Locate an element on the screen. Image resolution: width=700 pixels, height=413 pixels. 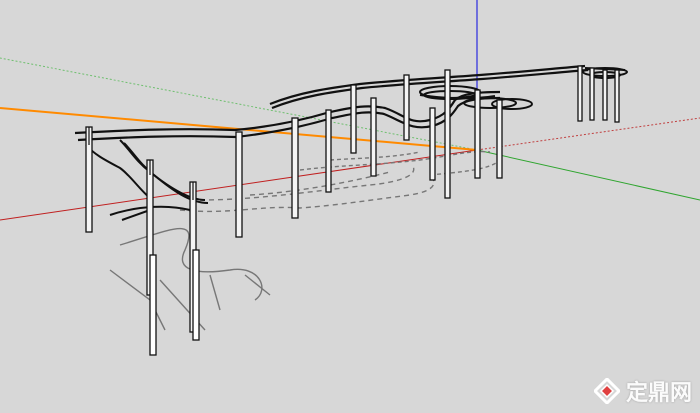
red-axis-negative-dotted is located at coordinates (588, 134).